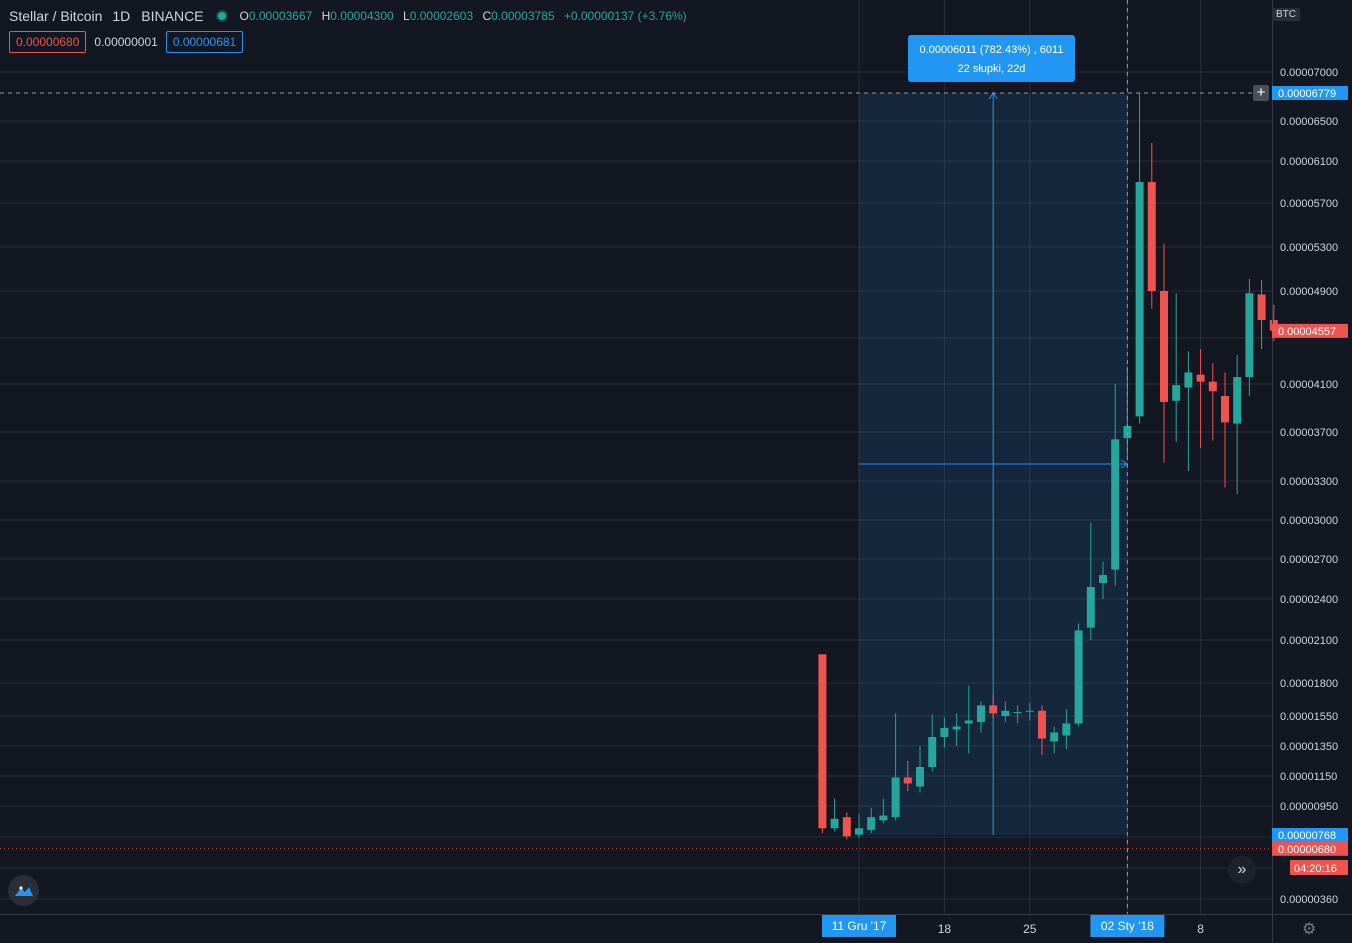  Describe the element at coordinates (1309, 162) in the screenshot. I see `y-tick-label: 0.00006100` at that location.